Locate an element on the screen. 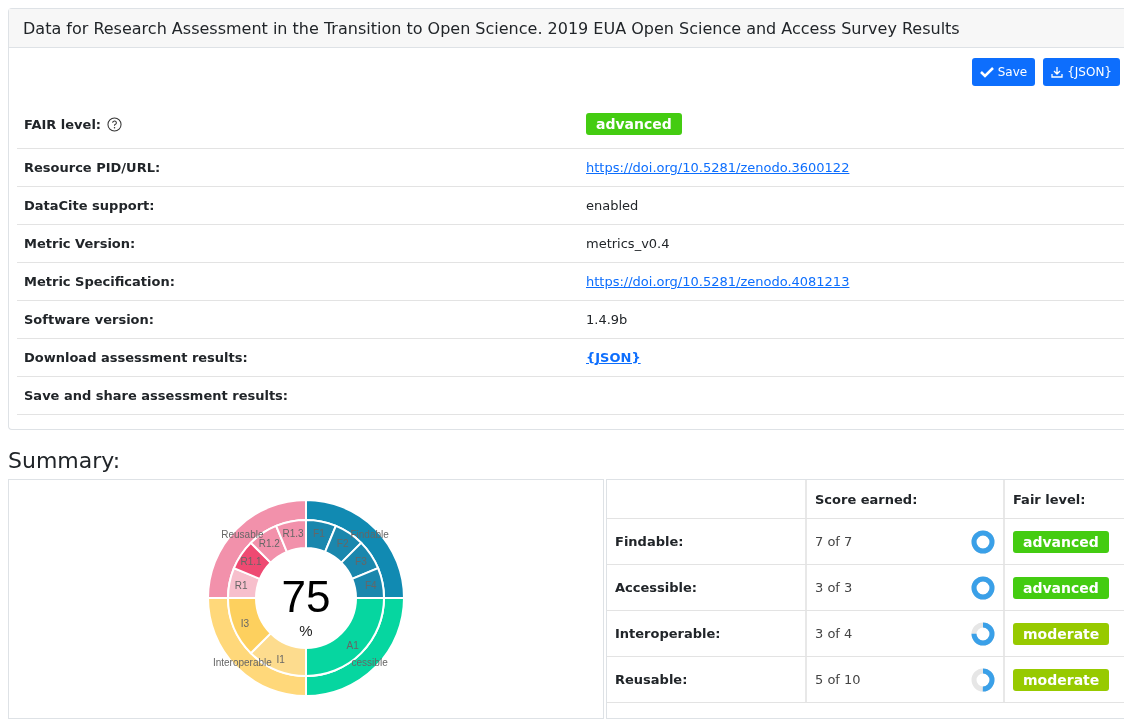 Image resolution: width=1124 pixels, height=724 pixels. row-label: Reusable: is located at coordinates (651, 679).